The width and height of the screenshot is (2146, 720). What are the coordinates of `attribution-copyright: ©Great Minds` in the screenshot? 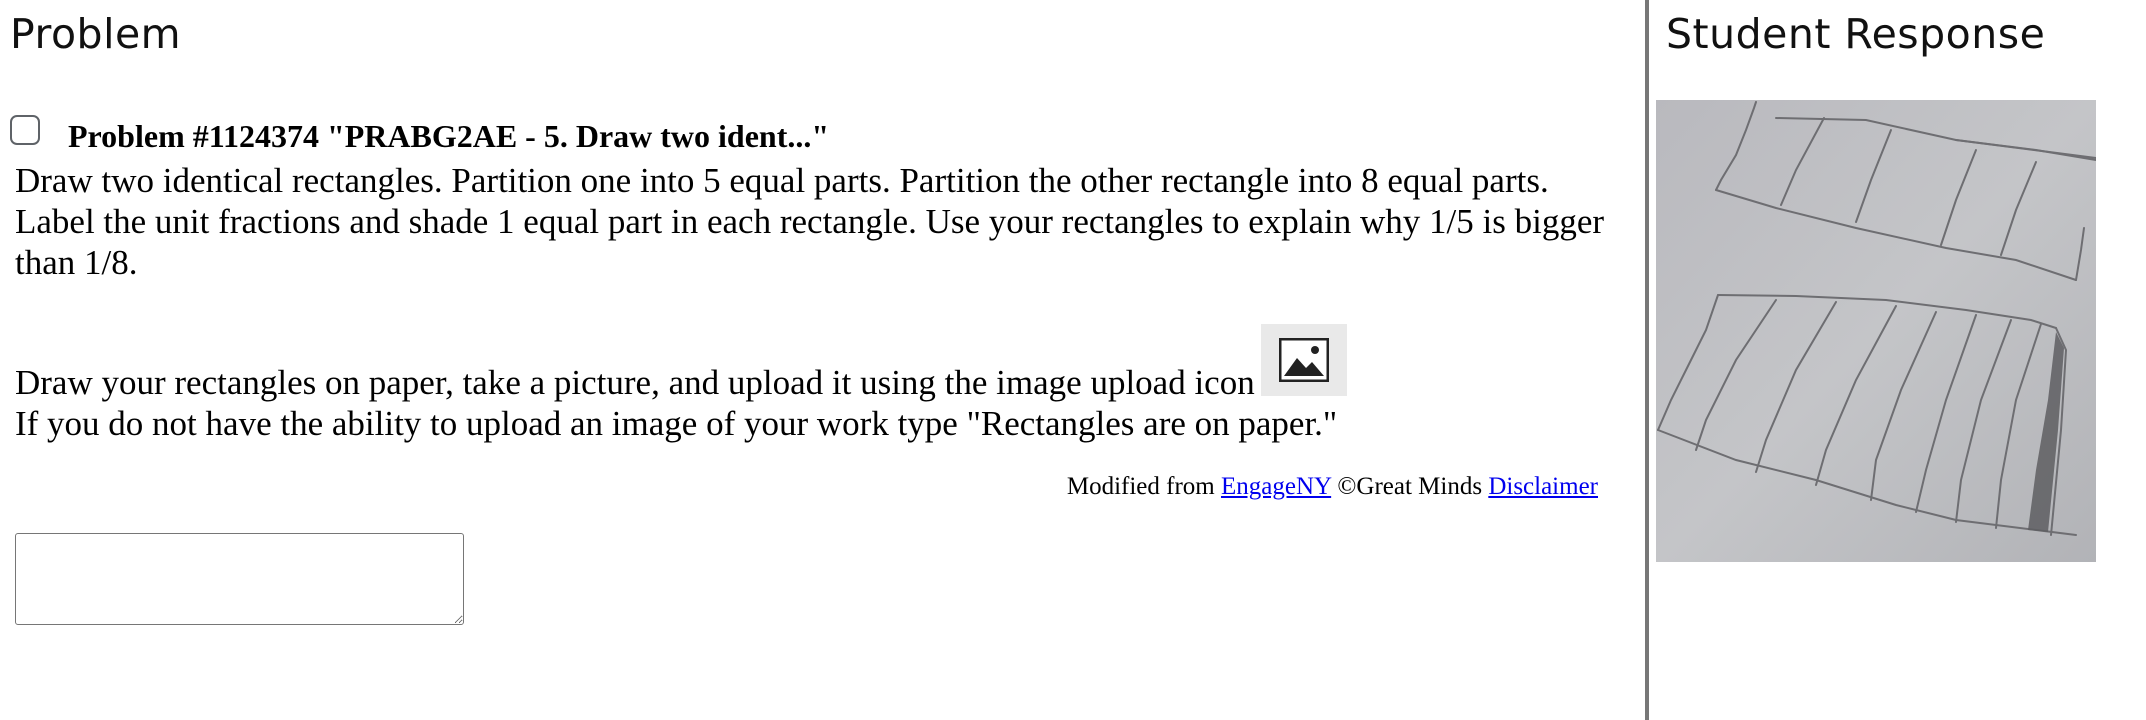 It's located at (1410, 486).